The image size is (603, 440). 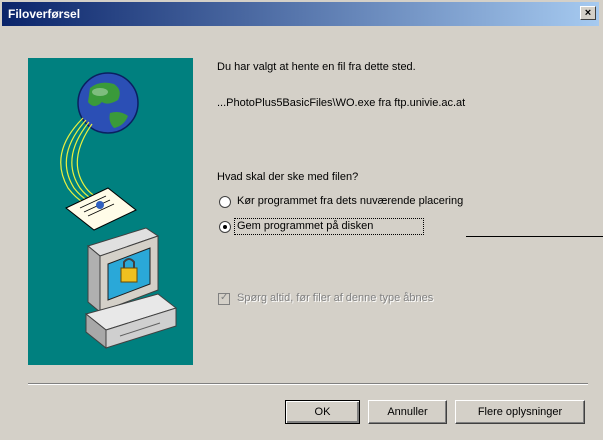 I want to click on close-button: ×, so click(x=588, y=13).